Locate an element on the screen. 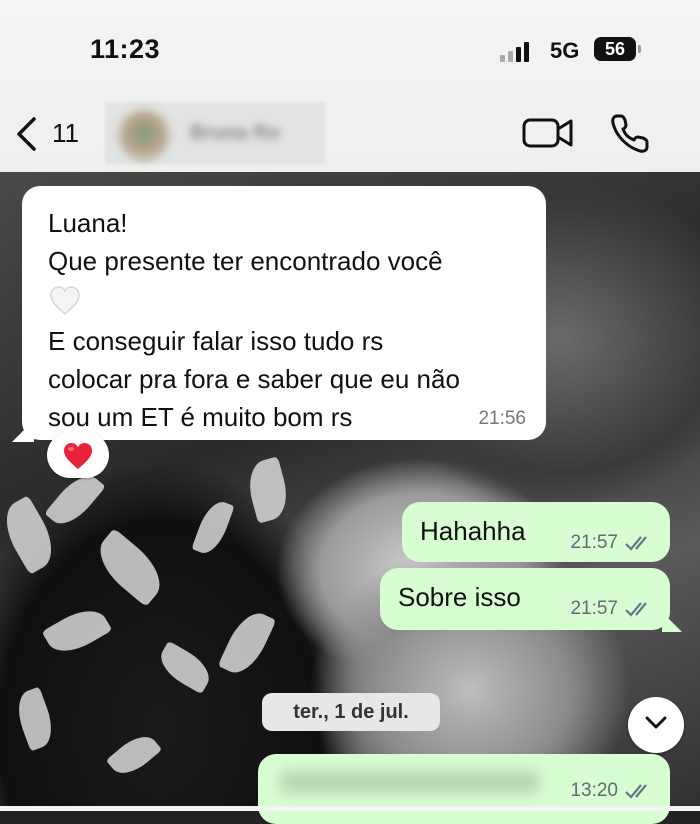 The image size is (700, 824). message-line: colocar pra fora e saber que eu não is located at coordinates (254, 379).